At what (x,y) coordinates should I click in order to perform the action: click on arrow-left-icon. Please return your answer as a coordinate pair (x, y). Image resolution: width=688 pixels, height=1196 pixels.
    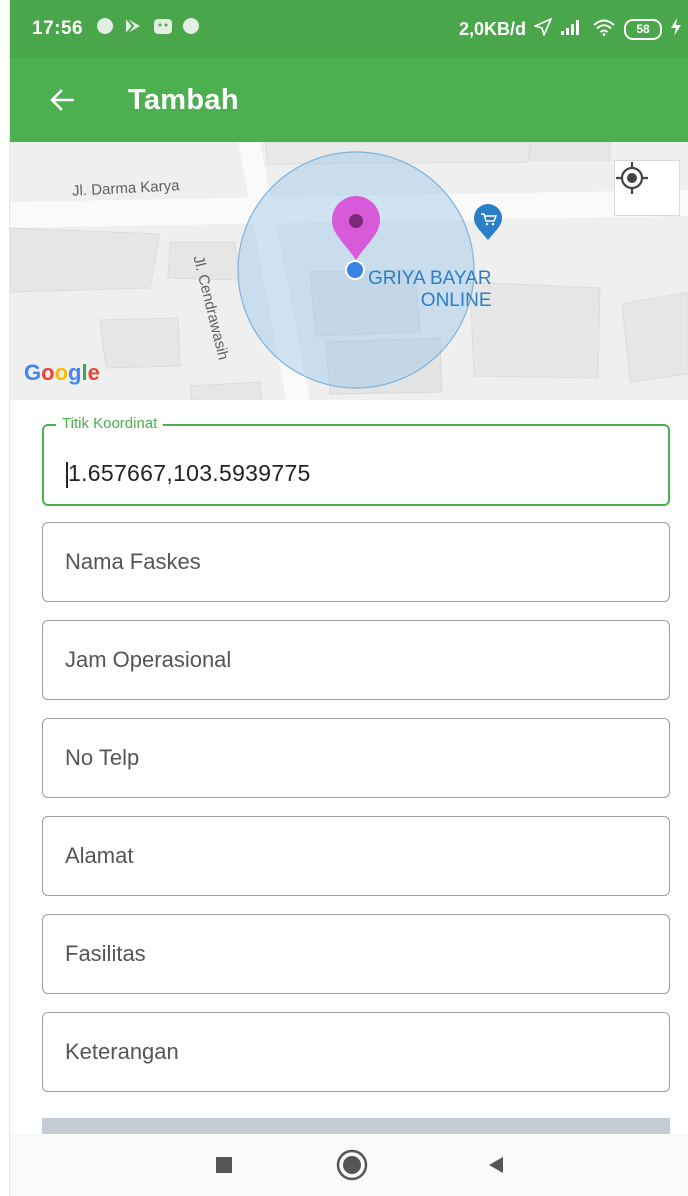
    Looking at the image, I should click on (62, 100).